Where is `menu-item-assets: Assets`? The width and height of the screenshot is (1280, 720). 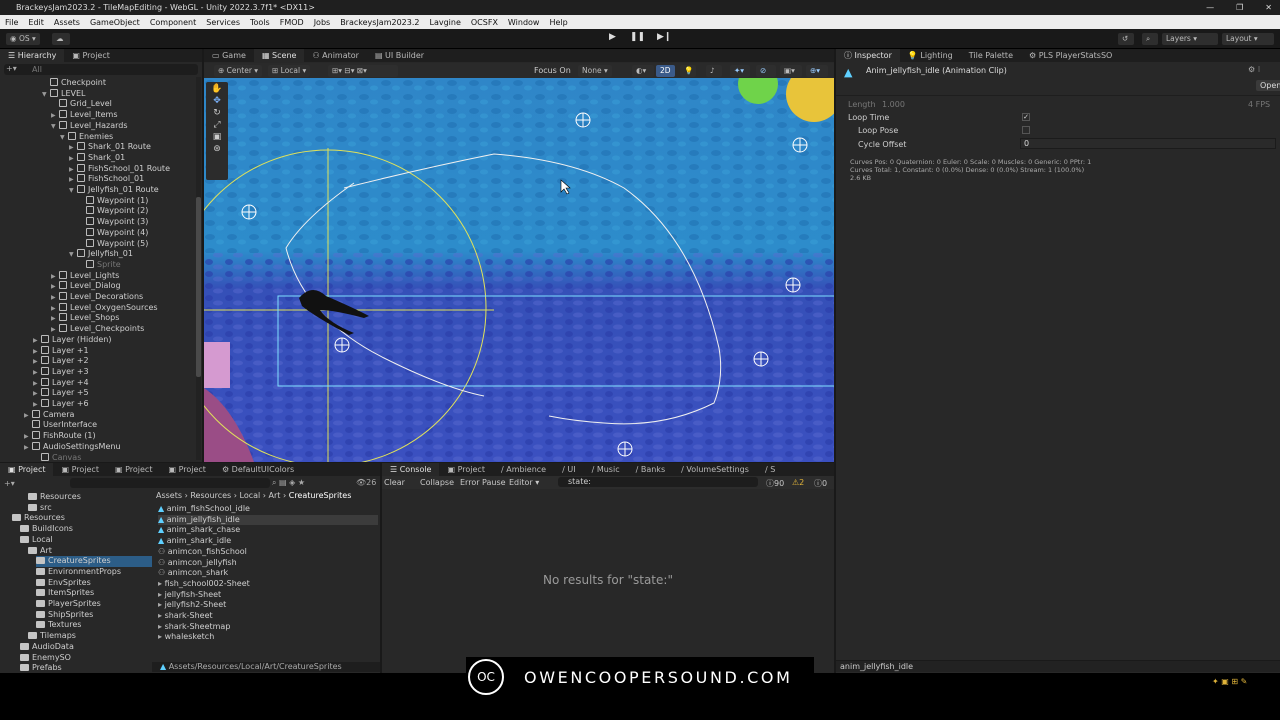
menu-item-assets: Assets is located at coordinates (67, 22).